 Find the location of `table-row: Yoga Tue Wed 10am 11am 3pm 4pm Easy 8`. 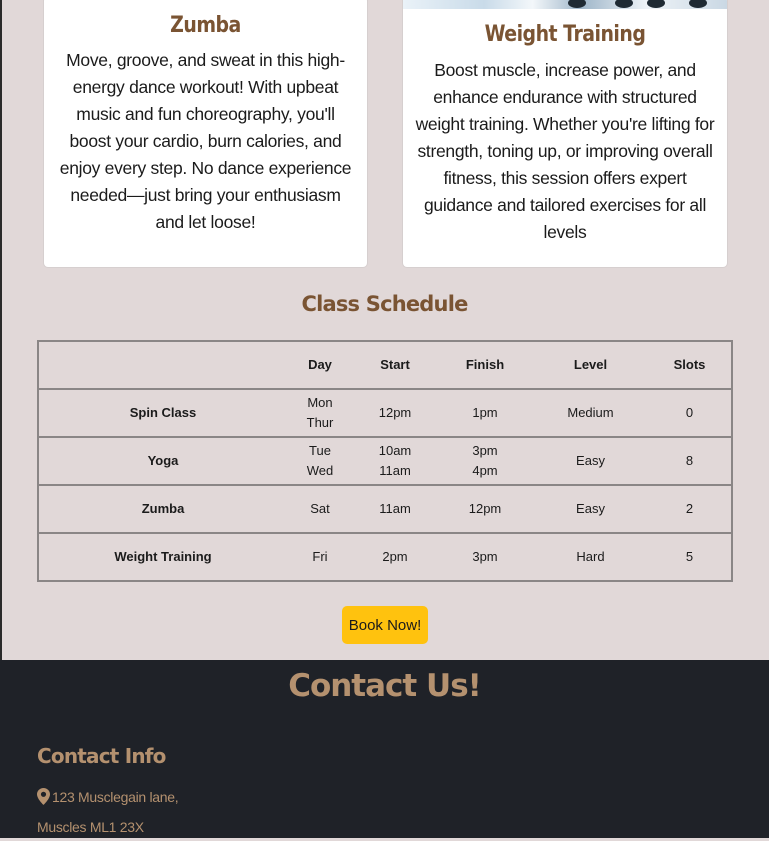

table-row: Yoga Tue Wed 10am 11am 3pm 4pm Easy 8 is located at coordinates (385, 461).